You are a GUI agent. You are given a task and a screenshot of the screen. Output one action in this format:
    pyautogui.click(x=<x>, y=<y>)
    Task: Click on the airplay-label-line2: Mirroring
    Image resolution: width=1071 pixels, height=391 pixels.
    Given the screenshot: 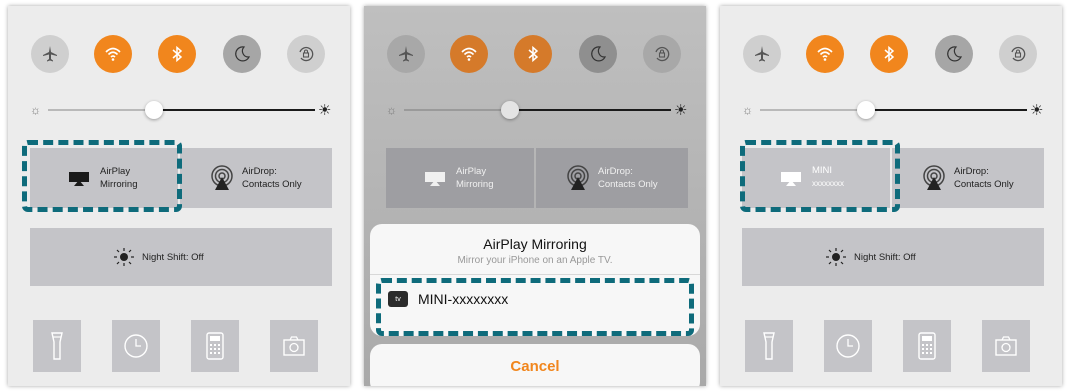 What is the action you would take?
    pyautogui.click(x=475, y=184)
    